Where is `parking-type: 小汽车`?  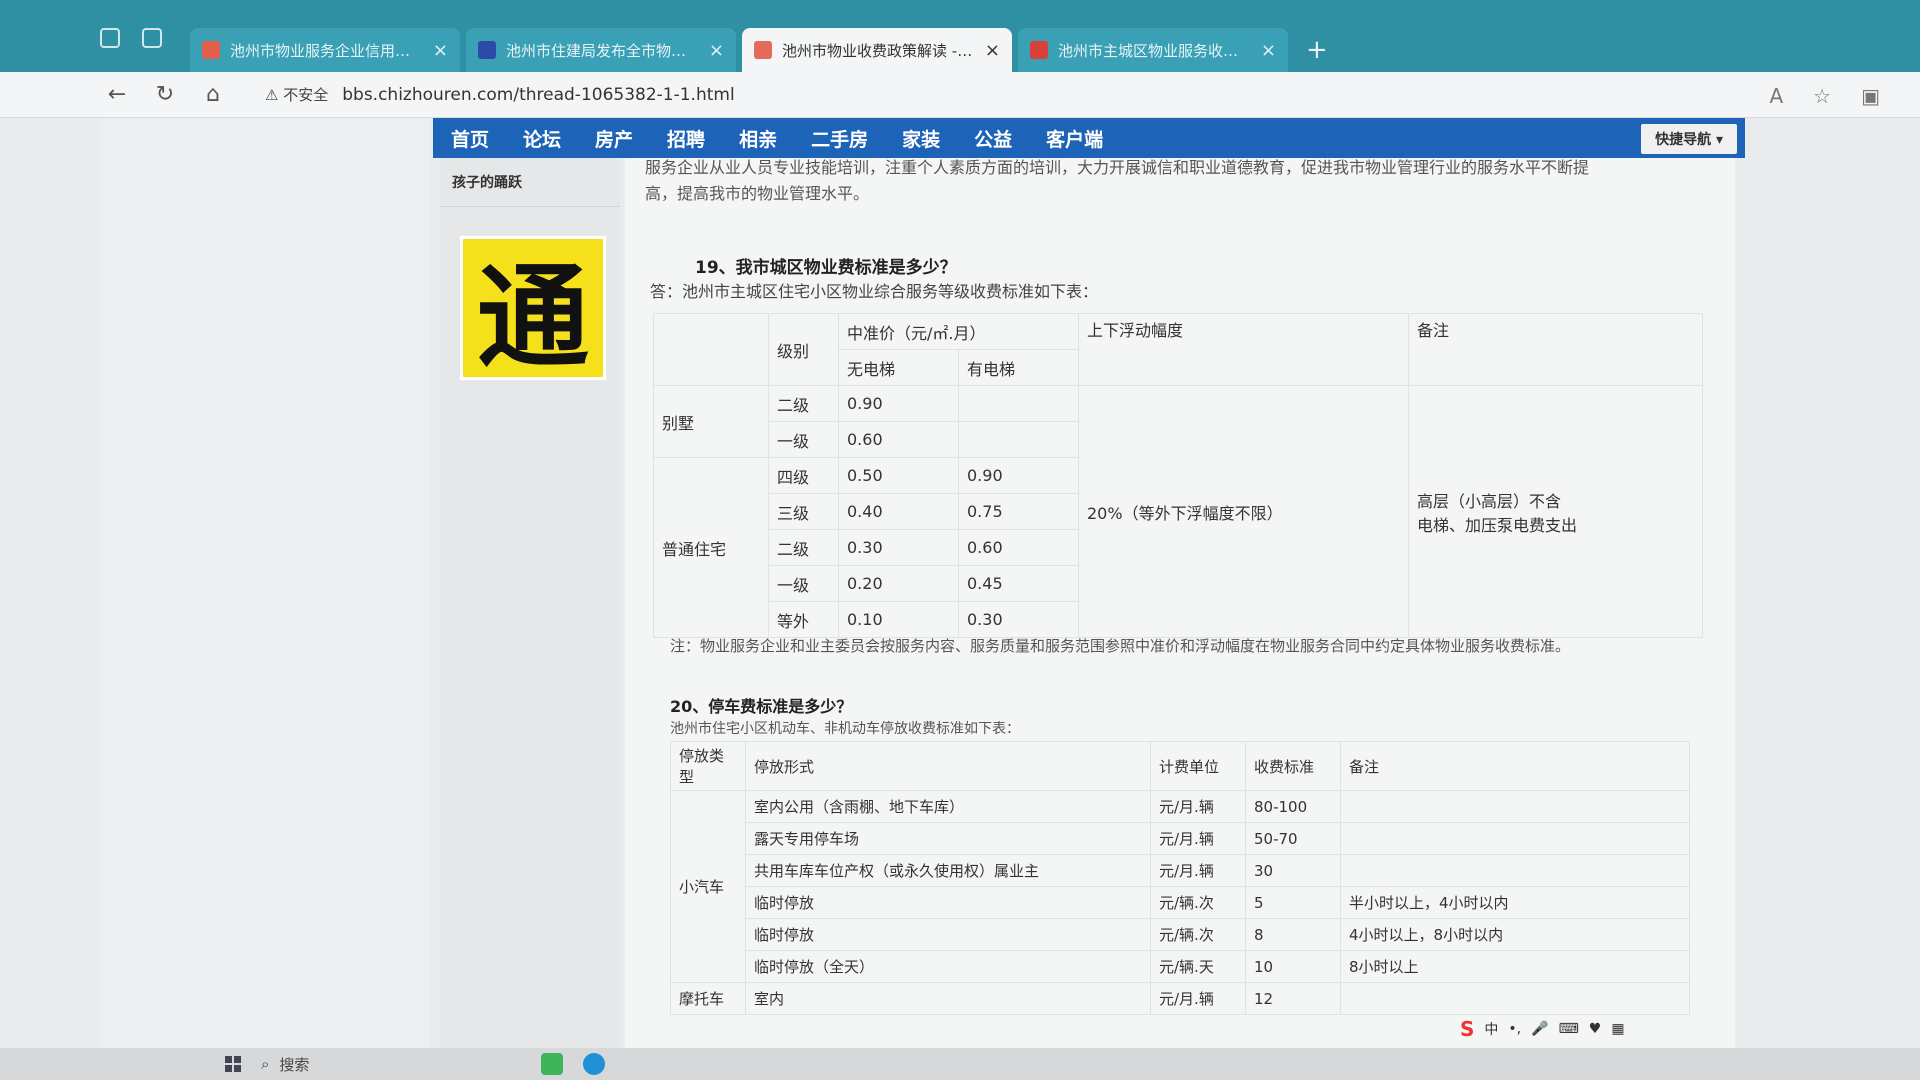 parking-type: 小汽车 is located at coordinates (708, 886).